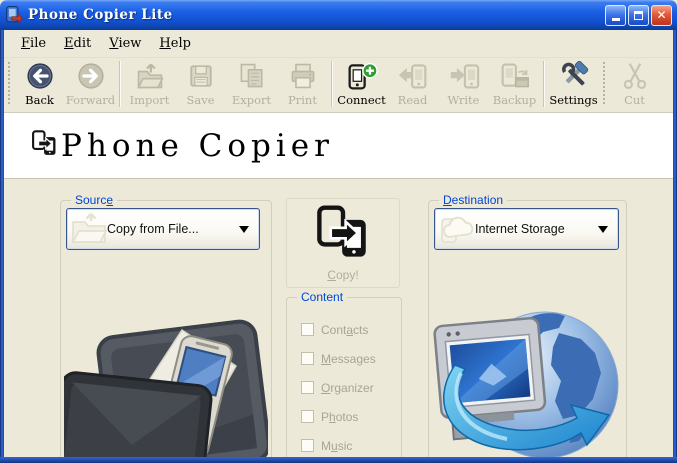 The height and width of the screenshot is (463, 677). Describe the element at coordinates (90, 100) in the screenshot. I see `toolbar-button-label: Forward` at that location.